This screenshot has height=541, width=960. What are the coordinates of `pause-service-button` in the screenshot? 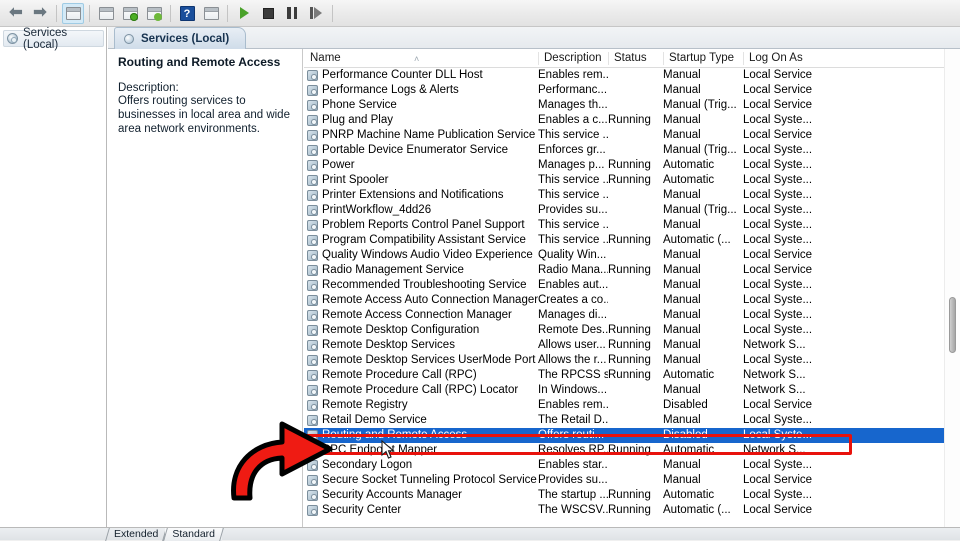 It's located at (292, 13).